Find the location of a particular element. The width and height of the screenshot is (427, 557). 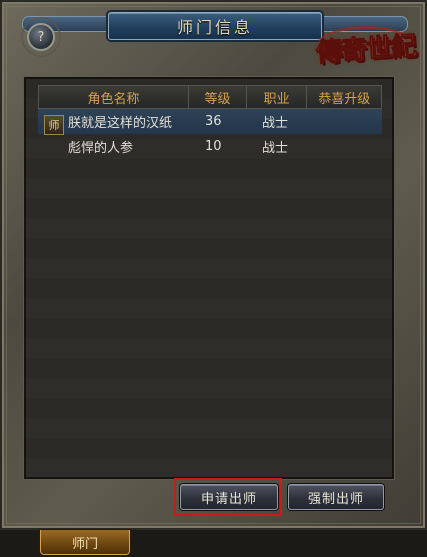

table-header: 角色名称 等级 职业 恭喜升级 is located at coordinates (210, 97).